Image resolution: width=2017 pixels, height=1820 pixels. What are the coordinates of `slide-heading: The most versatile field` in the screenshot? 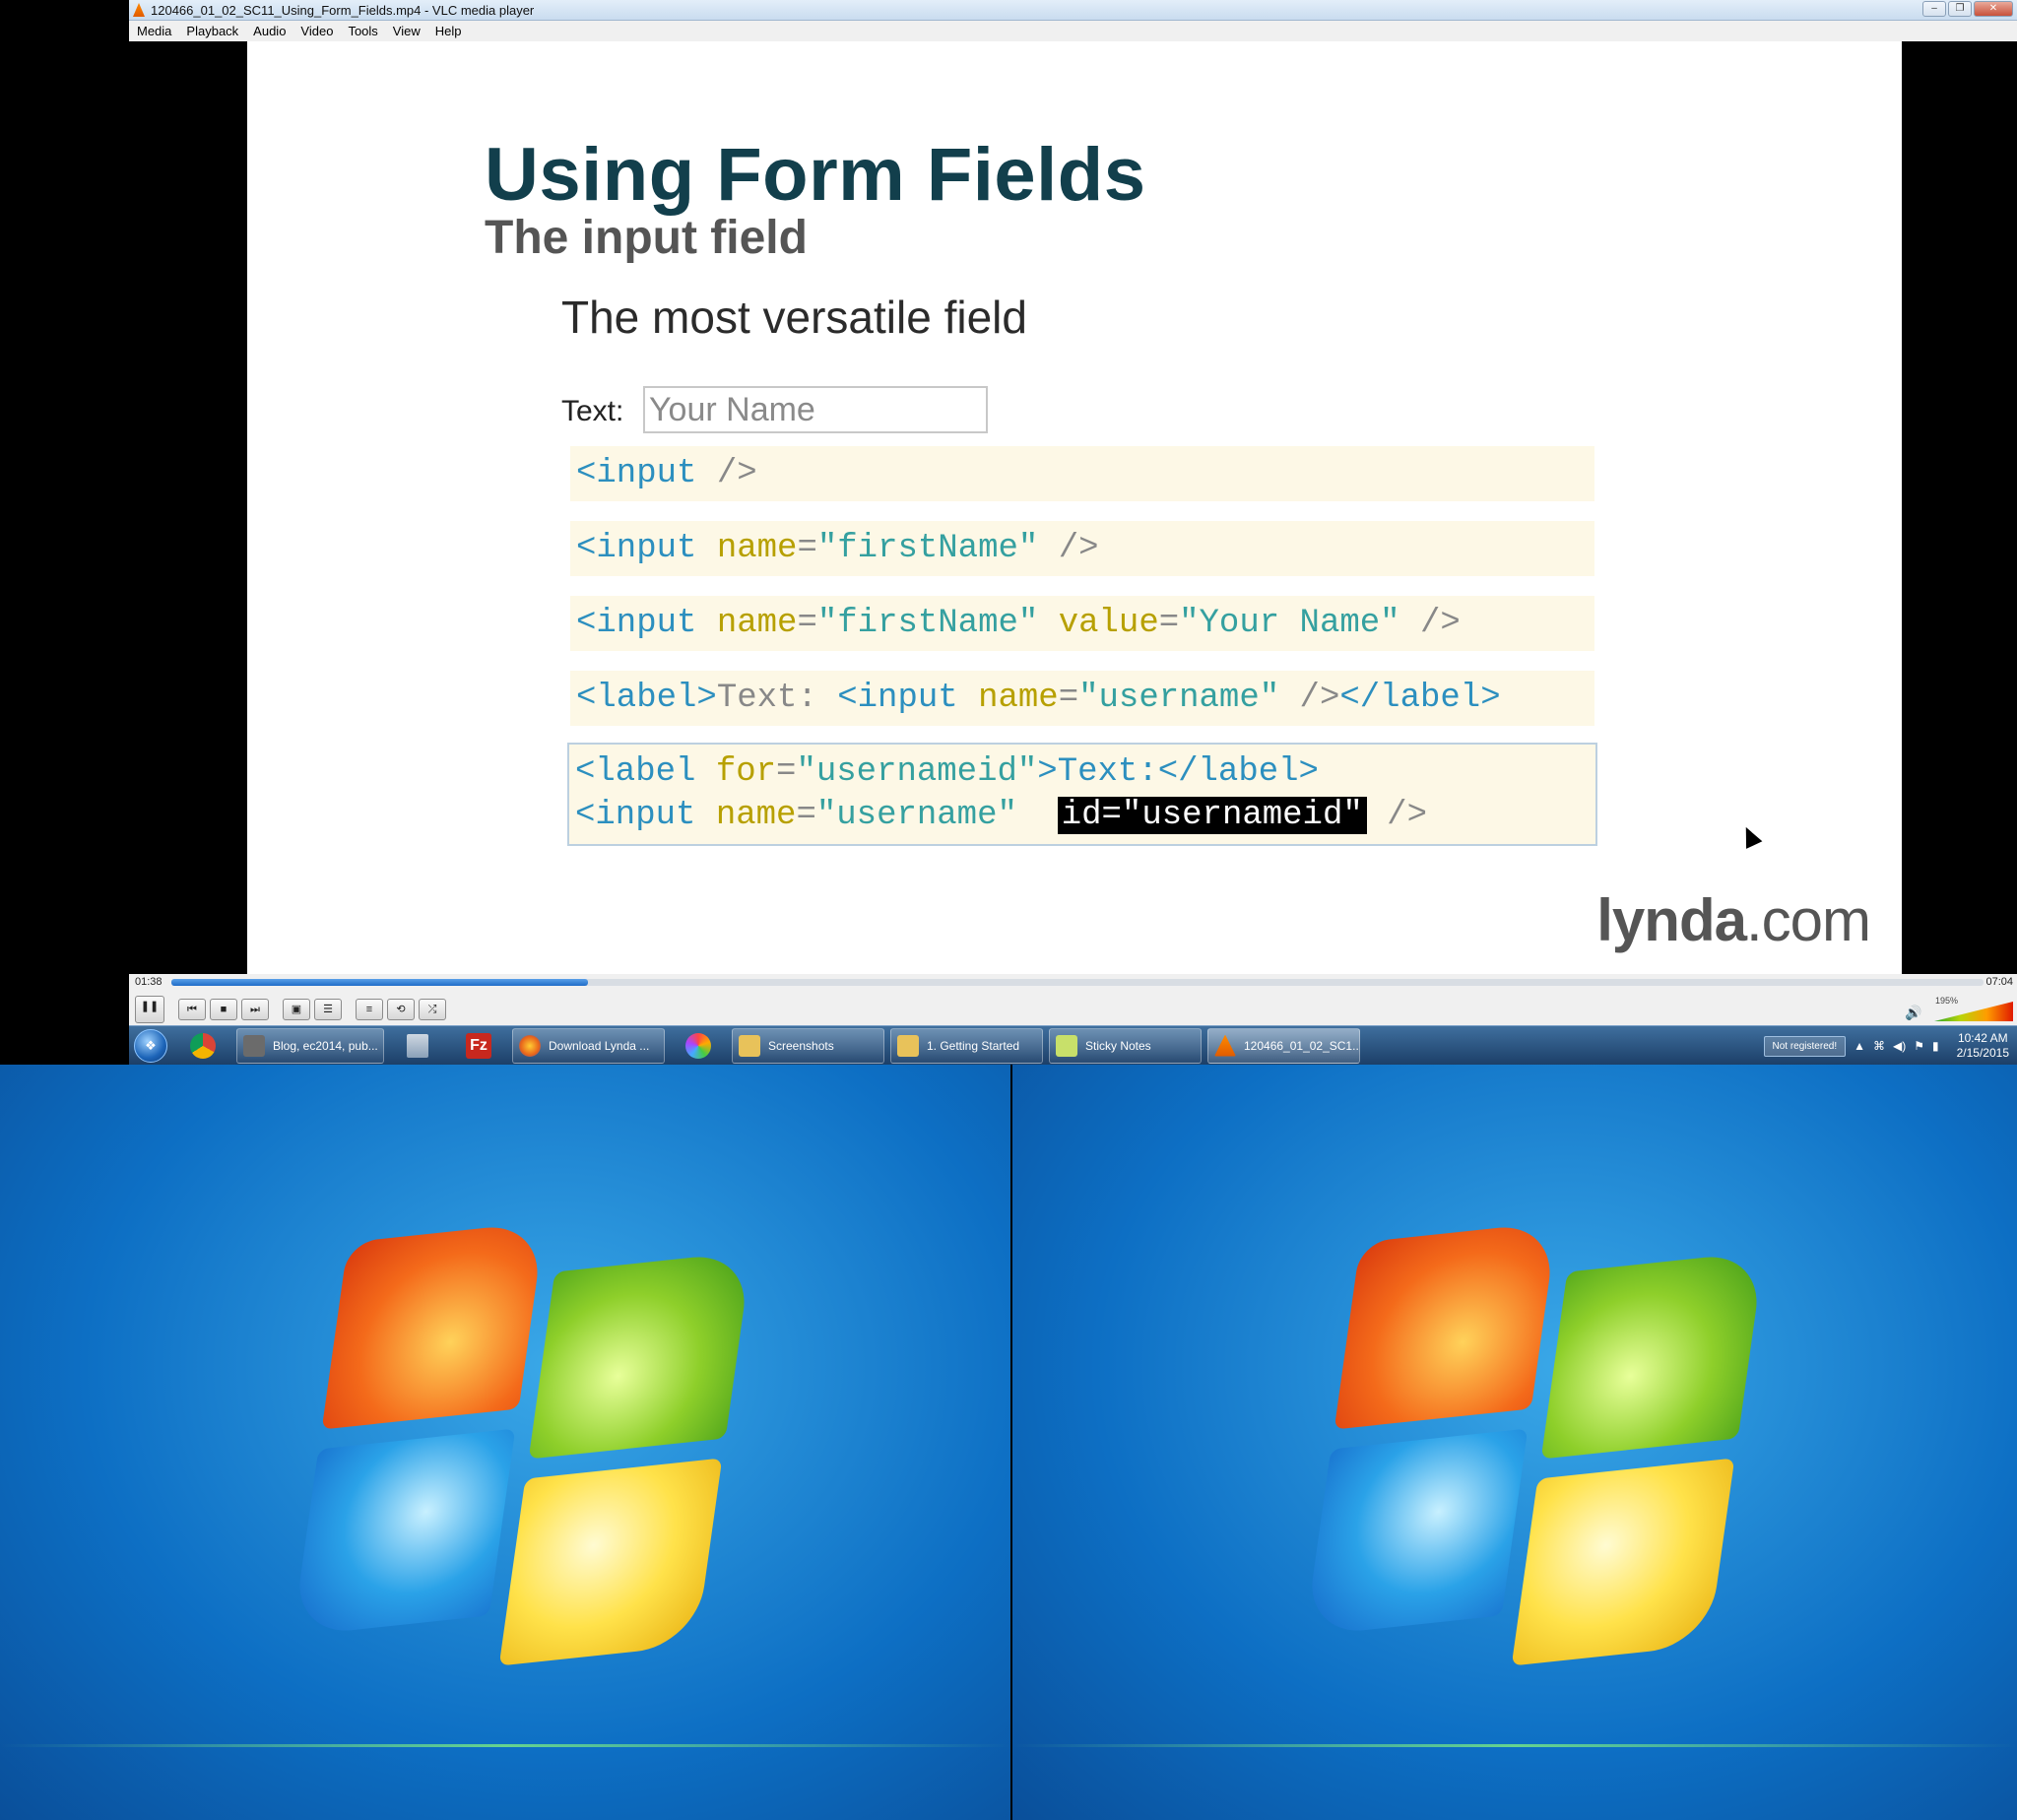 It's located at (794, 317).